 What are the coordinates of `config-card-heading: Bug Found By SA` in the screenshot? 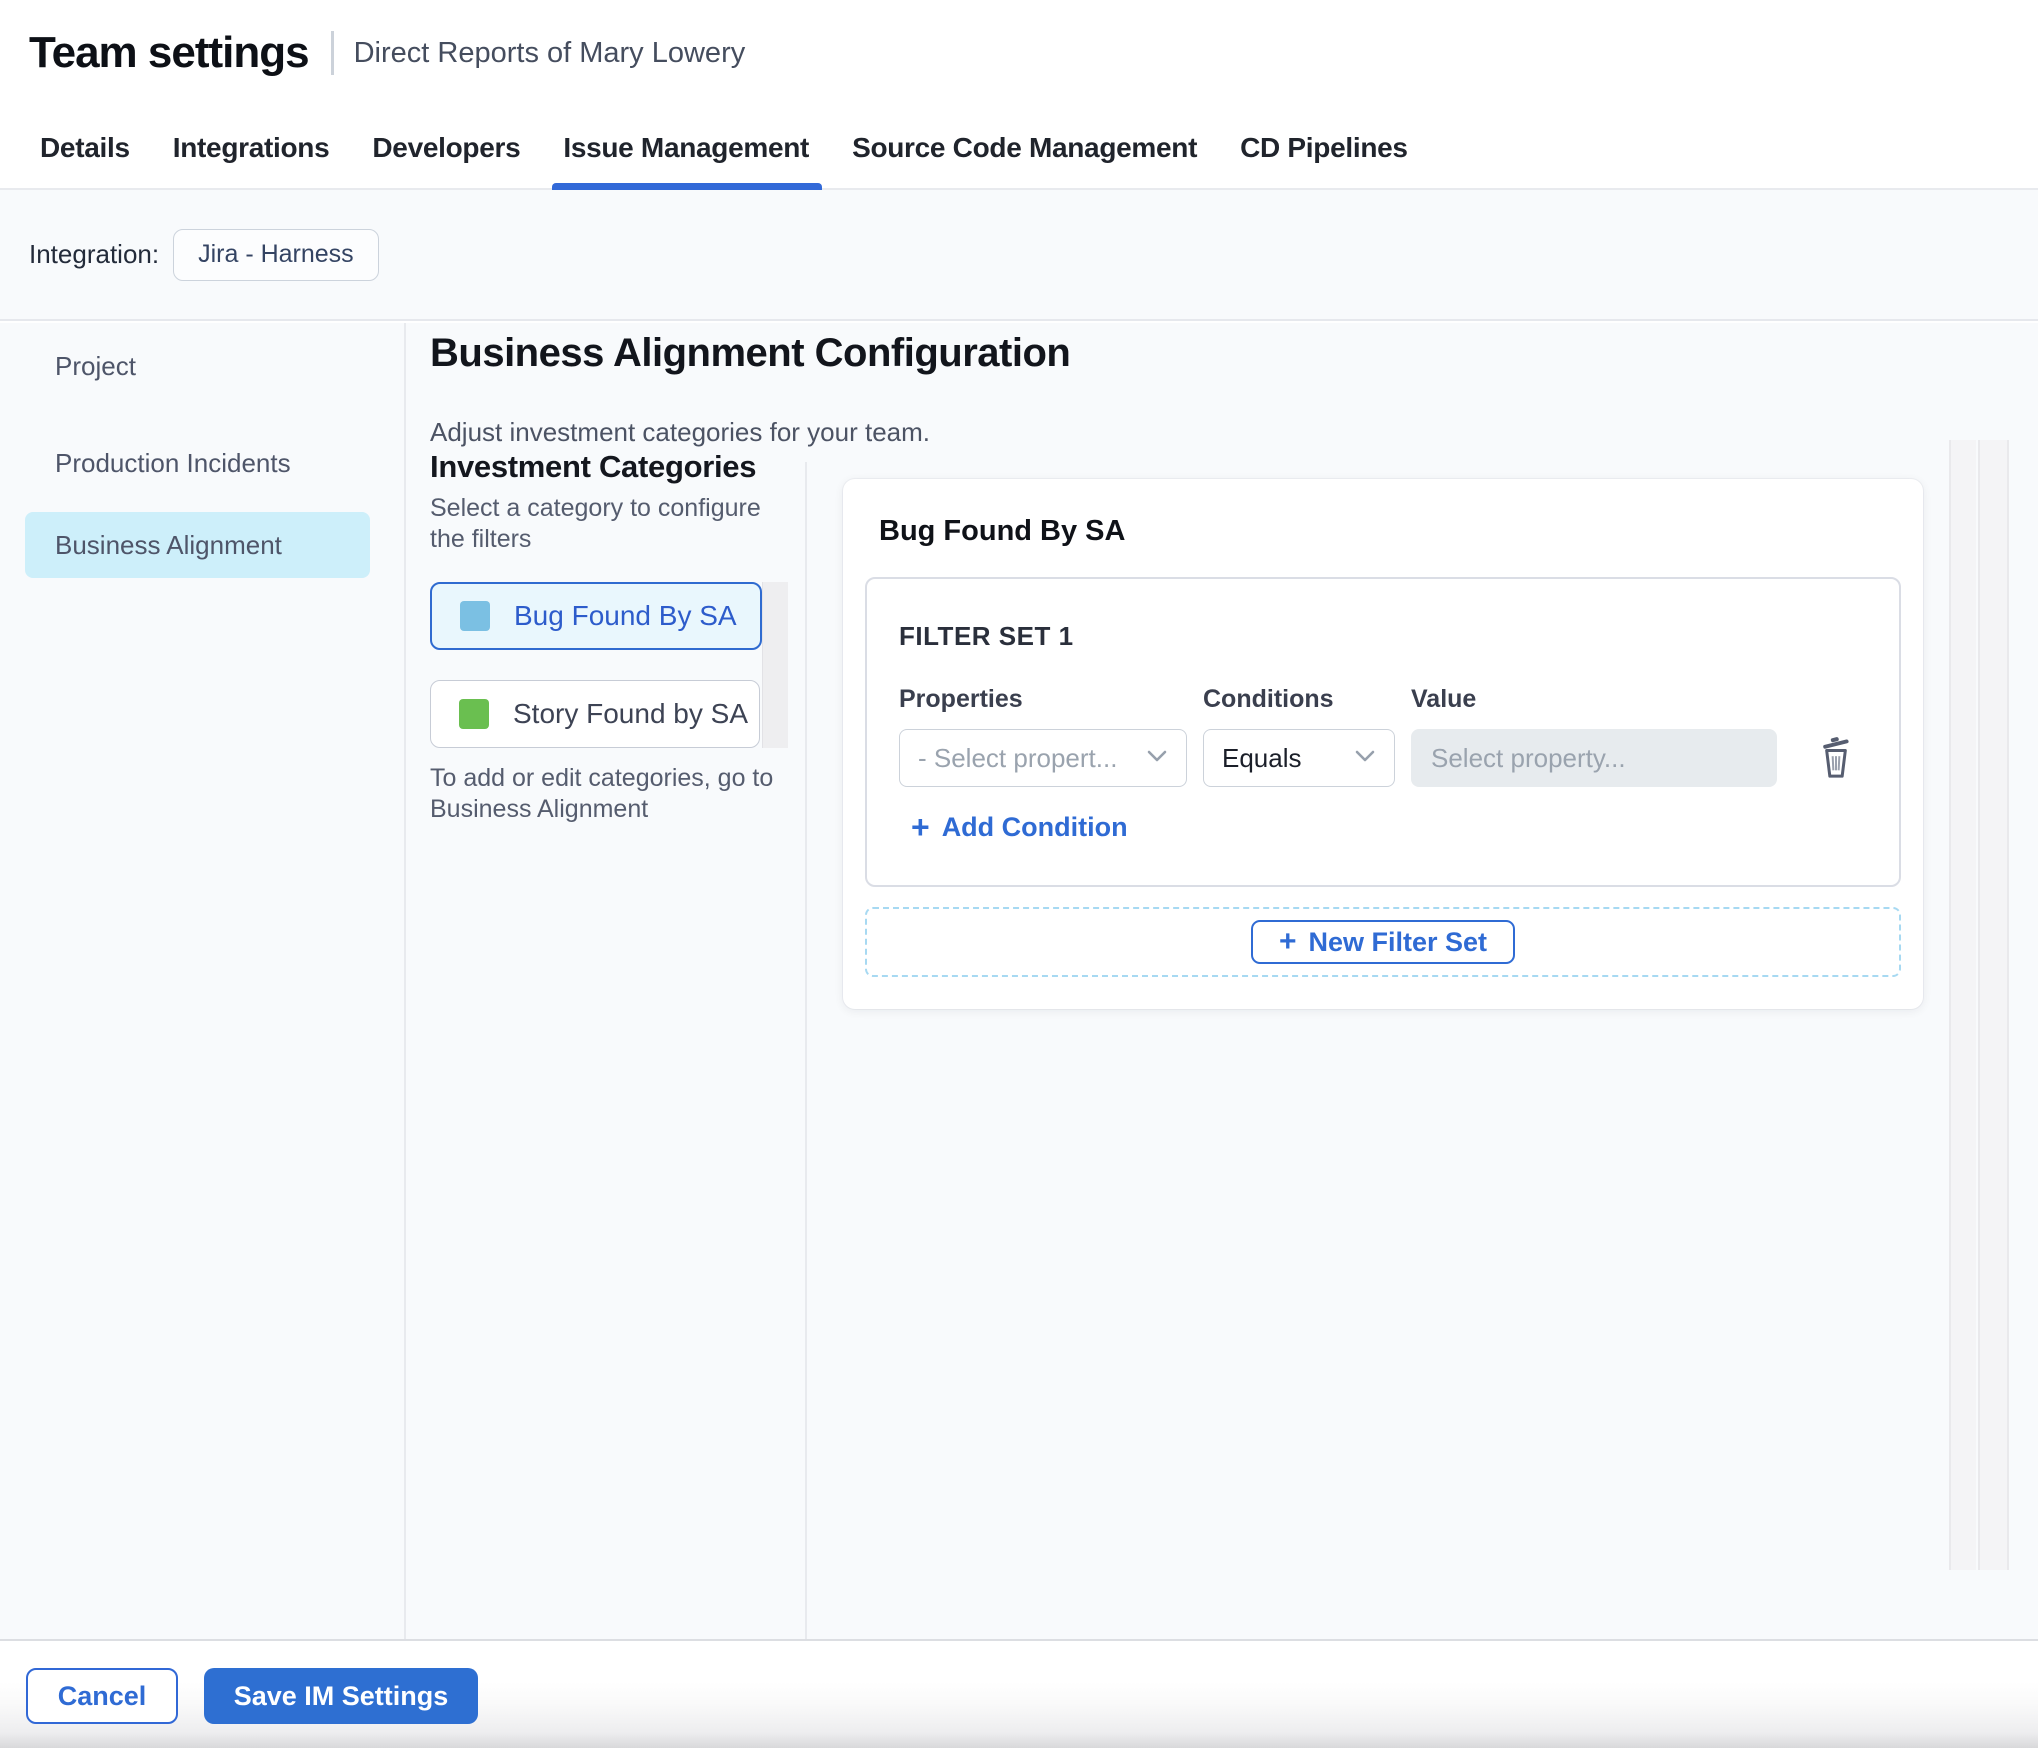 It's located at (1002, 531).